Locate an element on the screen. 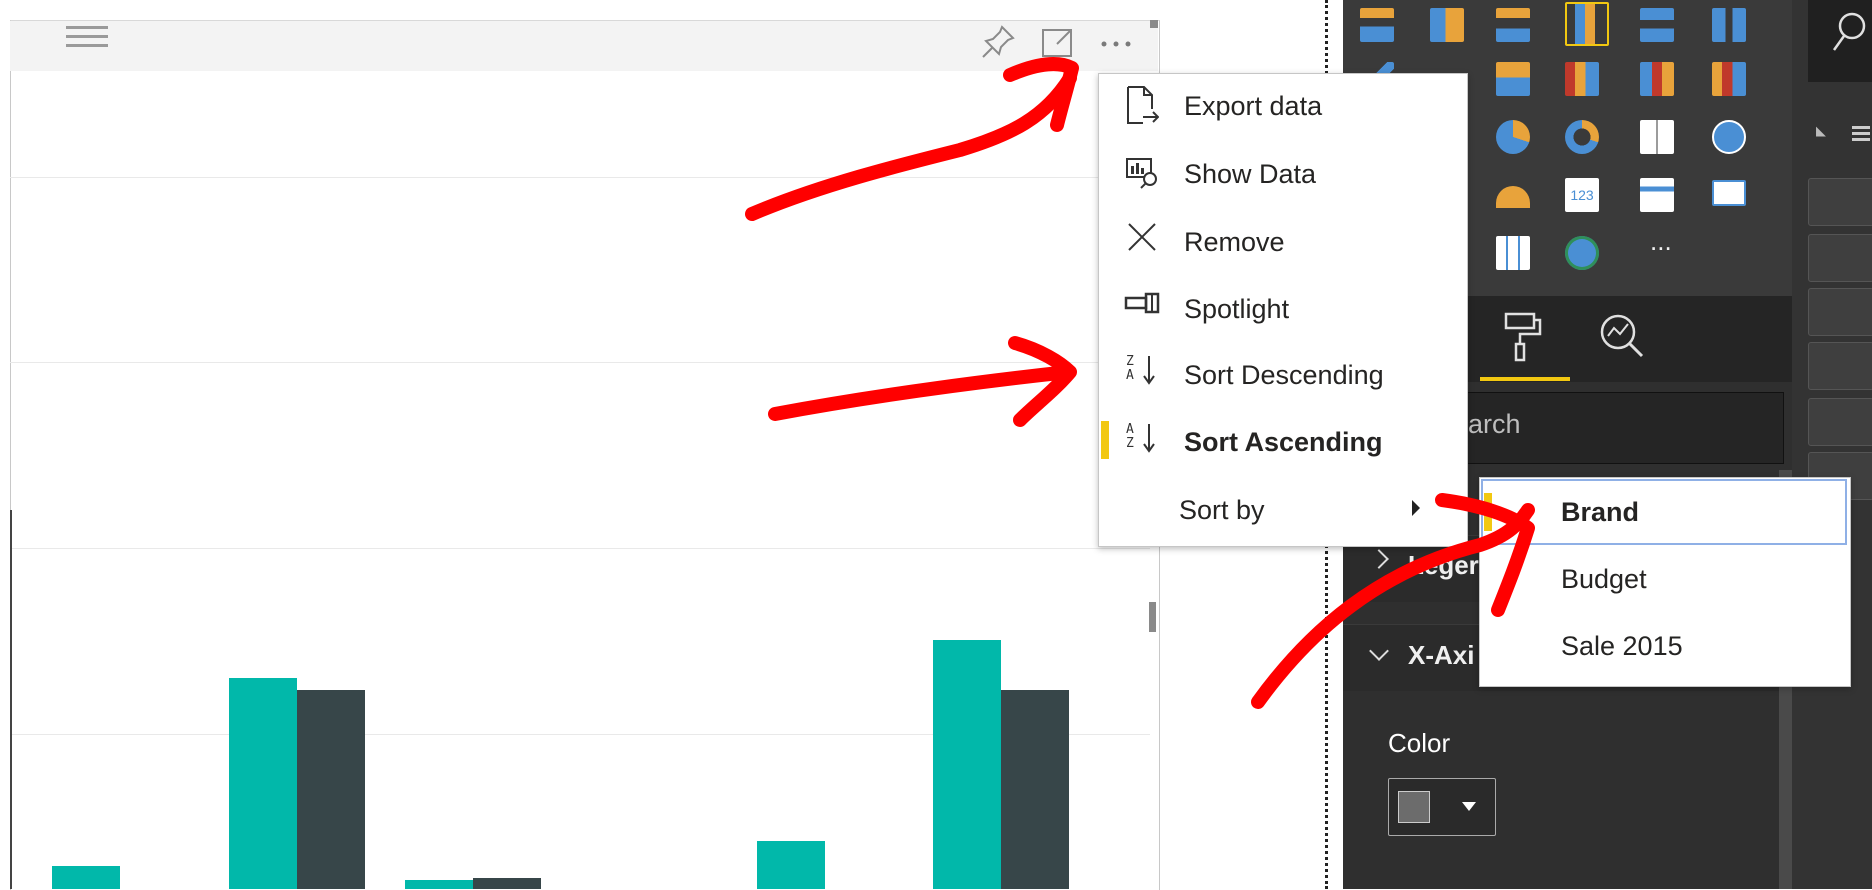 This screenshot has width=1872, height=890. menu-label: Remove is located at coordinates (1234, 242).